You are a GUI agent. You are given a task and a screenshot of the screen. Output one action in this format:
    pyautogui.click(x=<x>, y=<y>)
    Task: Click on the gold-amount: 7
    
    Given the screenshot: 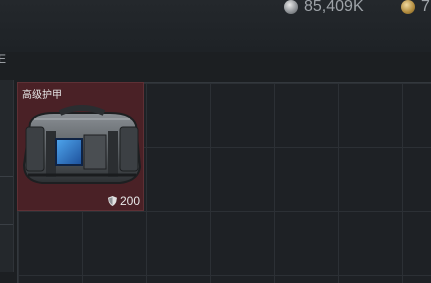 What is the action you would take?
    pyautogui.click(x=425, y=7)
    